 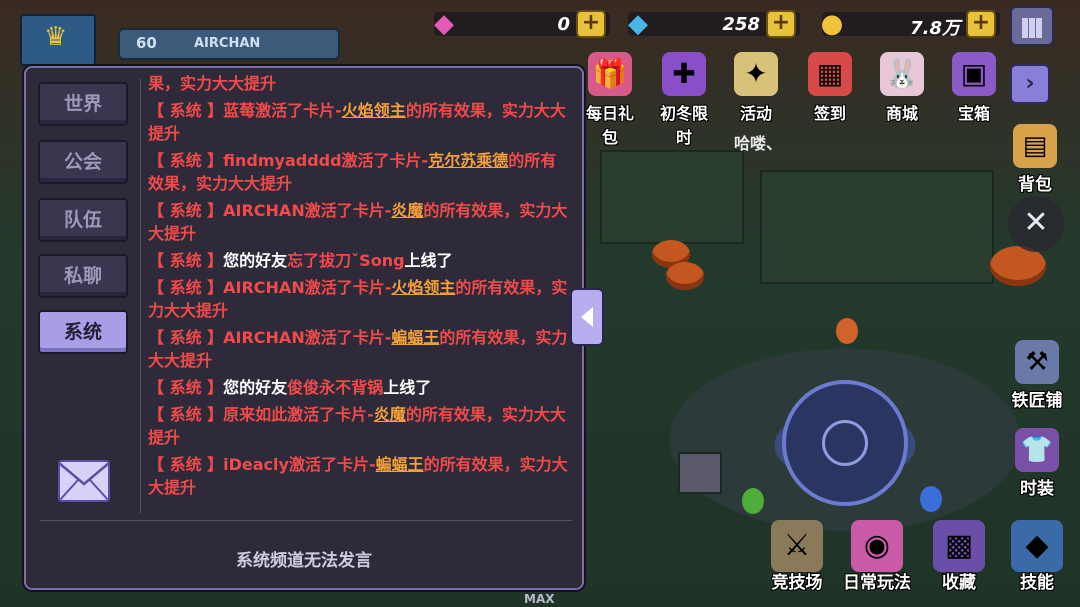 What do you see at coordinates (1037, 450) in the screenshot?
I see `fashion-icon: 👕` at bounding box center [1037, 450].